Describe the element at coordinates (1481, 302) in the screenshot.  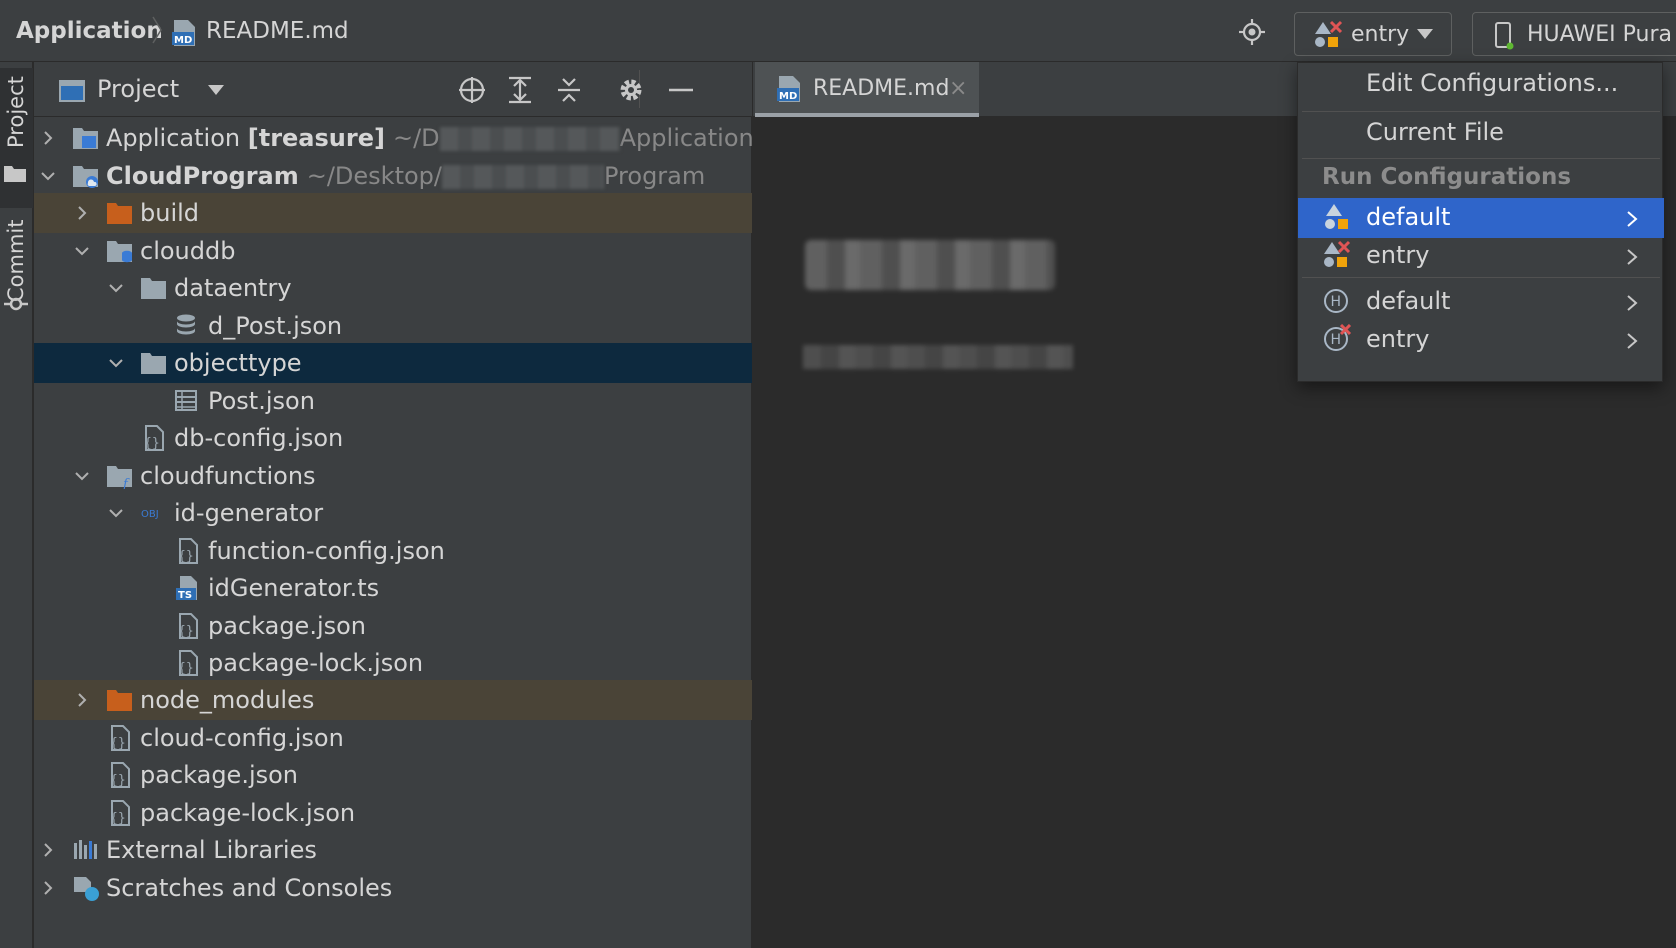
I see `hvigor-config-default: H default` at that location.